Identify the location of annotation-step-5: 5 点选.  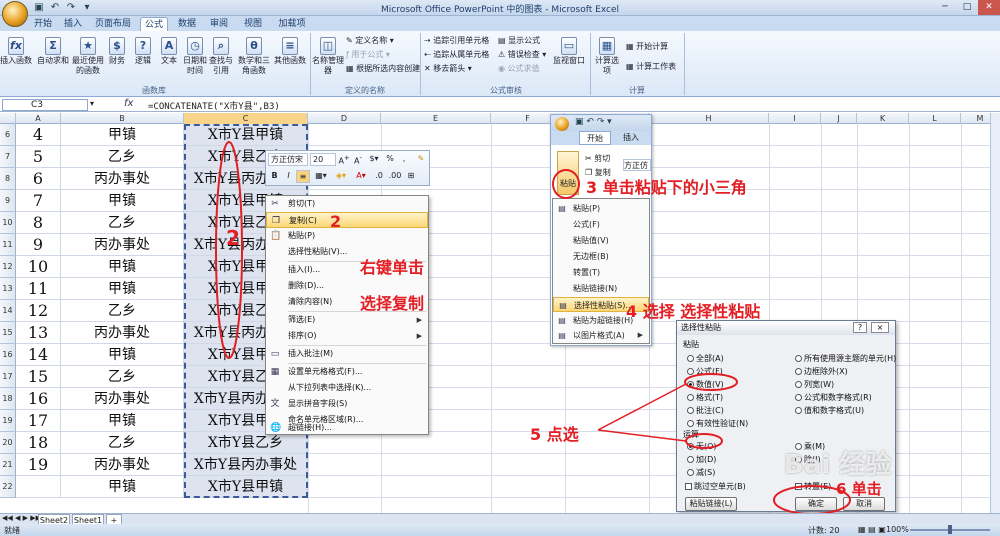
(554, 434).